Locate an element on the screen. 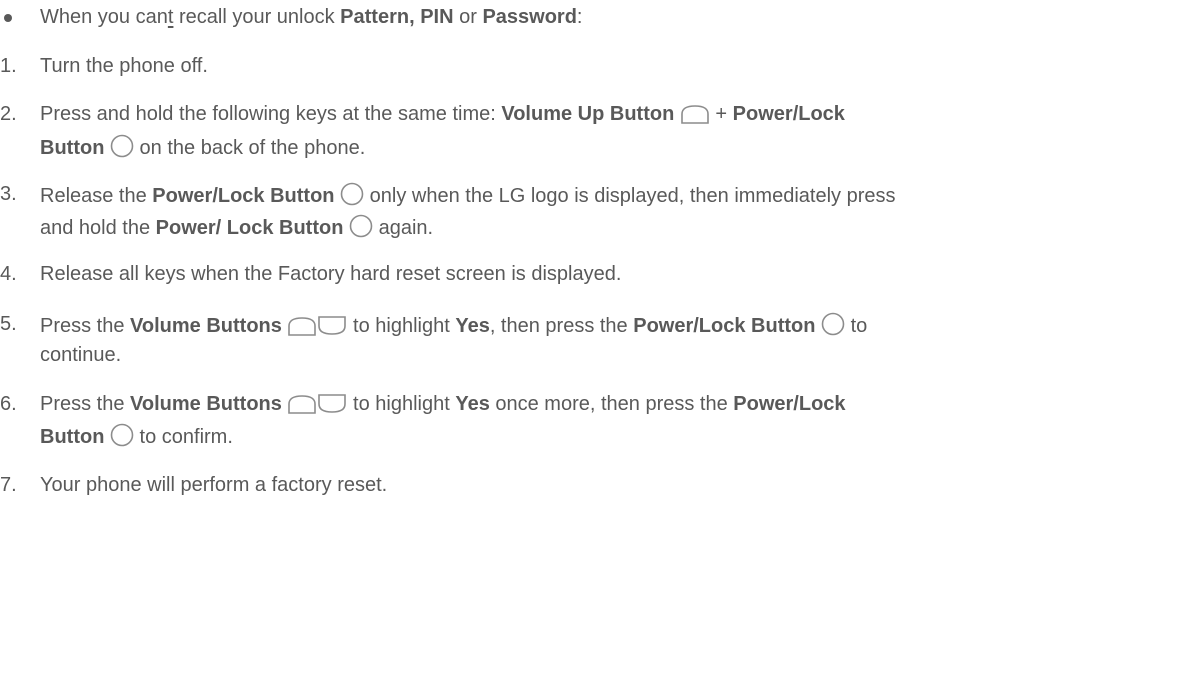  step-text-continued: Button to confirm. is located at coordinates (136, 436).